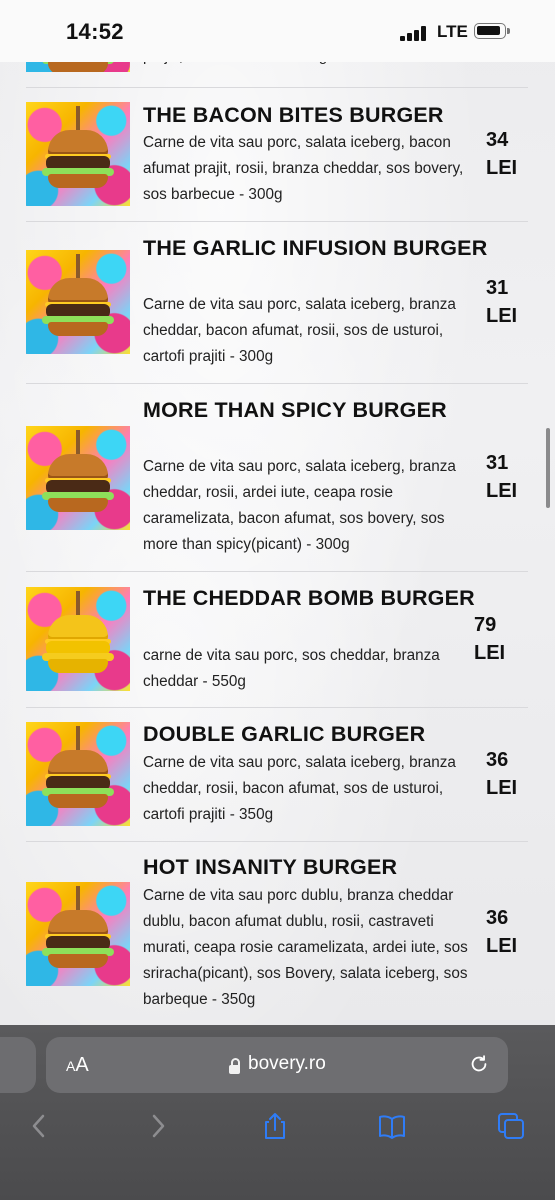 Image resolution: width=555 pixels, height=1200 pixels. I want to click on status-time: 14:52, so click(95, 31).